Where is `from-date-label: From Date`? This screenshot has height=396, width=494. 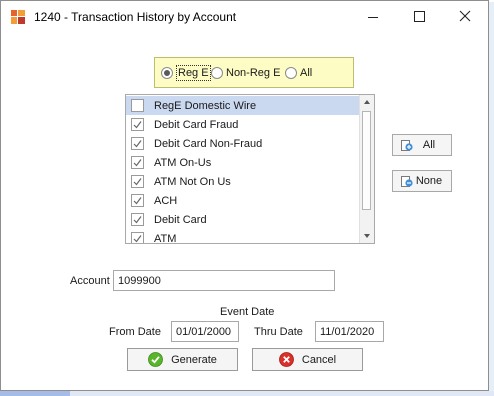
from-date-label: From Date is located at coordinates (135, 332).